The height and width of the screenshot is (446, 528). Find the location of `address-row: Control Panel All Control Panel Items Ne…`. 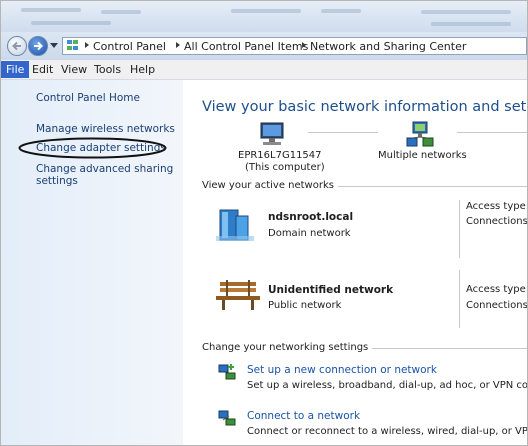

address-row: Control Panel All Control Panel Items Ne… is located at coordinates (264, 46).